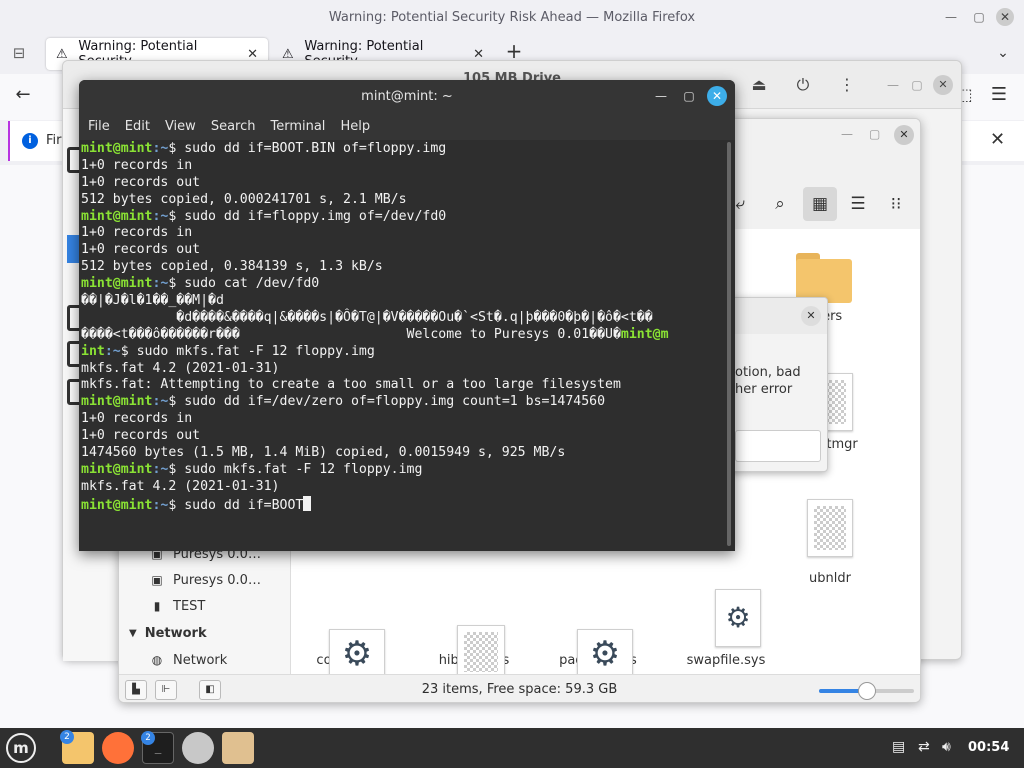  What do you see at coordinates (924, 747) in the screenshot?
I see `network-icon: ⇄` at bounding box center [924, 747].